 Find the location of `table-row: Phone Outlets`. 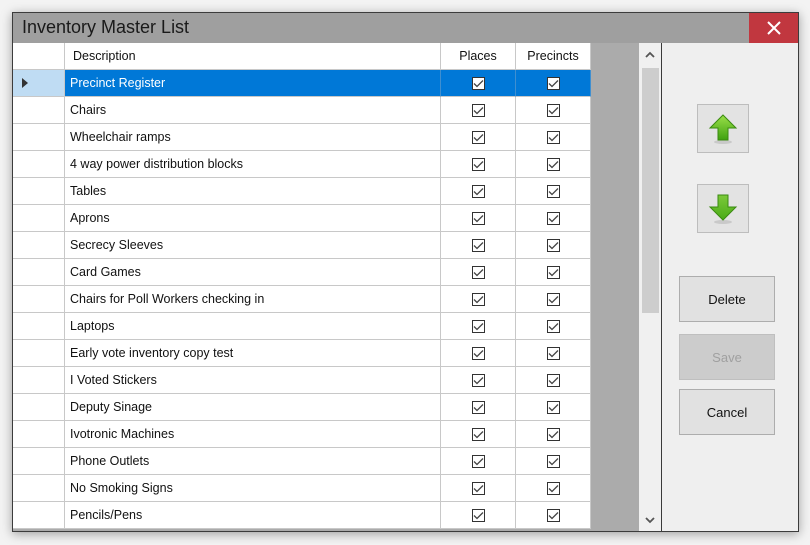

table-row: Phone Outlets is located at coordinates (302, 461).